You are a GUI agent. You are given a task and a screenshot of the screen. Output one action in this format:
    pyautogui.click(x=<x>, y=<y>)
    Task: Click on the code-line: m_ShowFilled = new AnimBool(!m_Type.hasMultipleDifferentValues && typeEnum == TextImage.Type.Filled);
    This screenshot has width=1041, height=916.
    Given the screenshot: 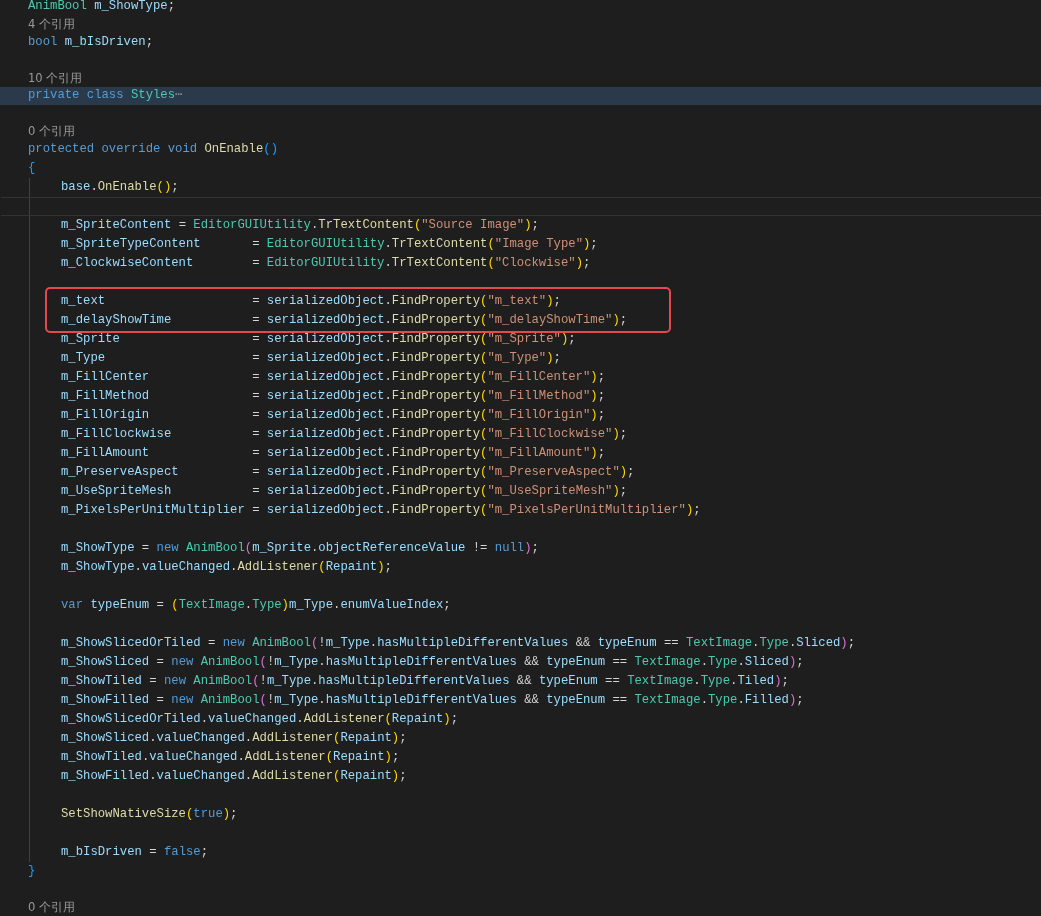 What is the action you would take?
    pyautogui.click(x=432, y=700)
    